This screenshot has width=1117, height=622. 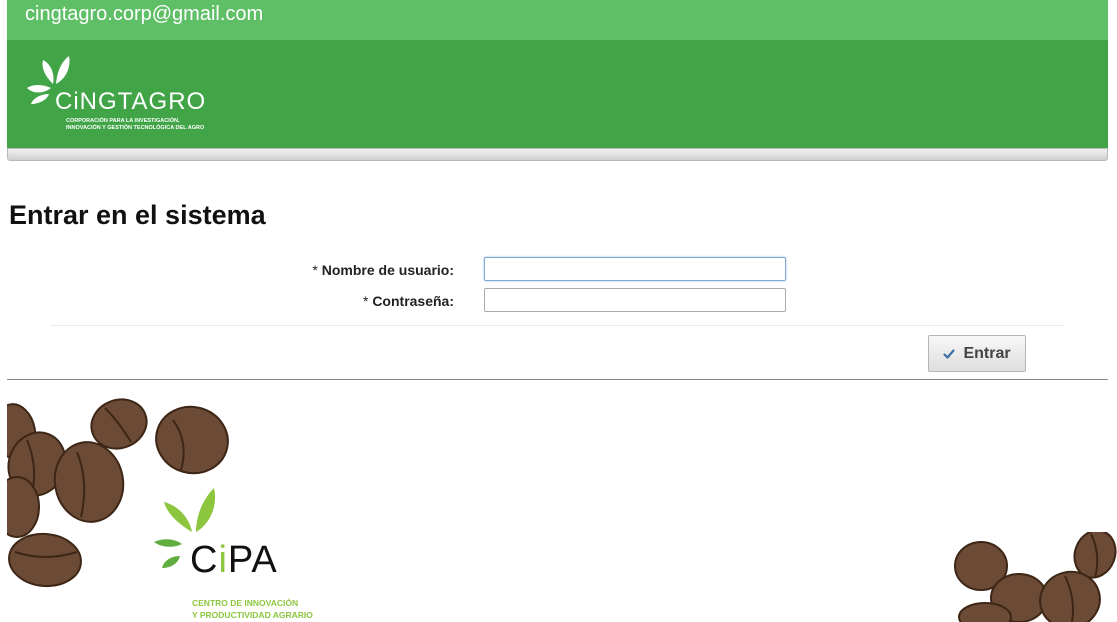 I want to click on password-input, so click(x=635, y=300).